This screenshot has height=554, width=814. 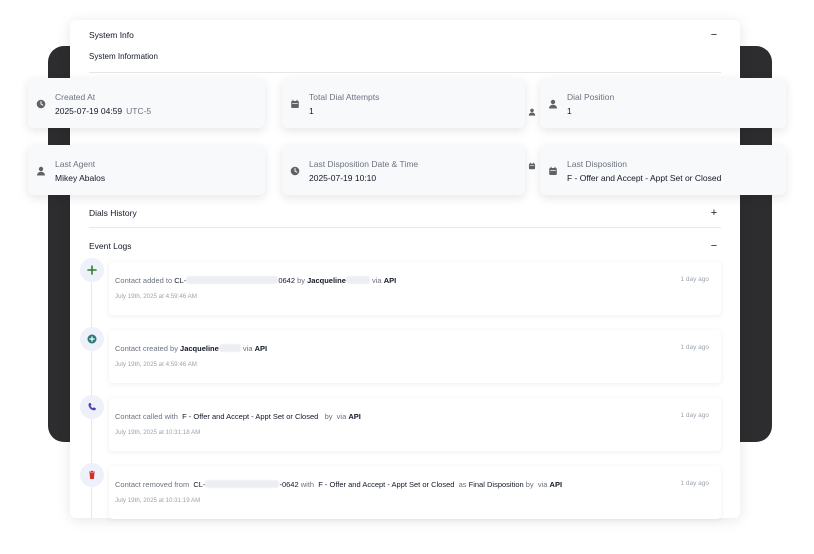 What do you see at coordinates (113, 213) in the screenshot?
I see `dials-history-title: Dials History` at bounding box center [113, 213].